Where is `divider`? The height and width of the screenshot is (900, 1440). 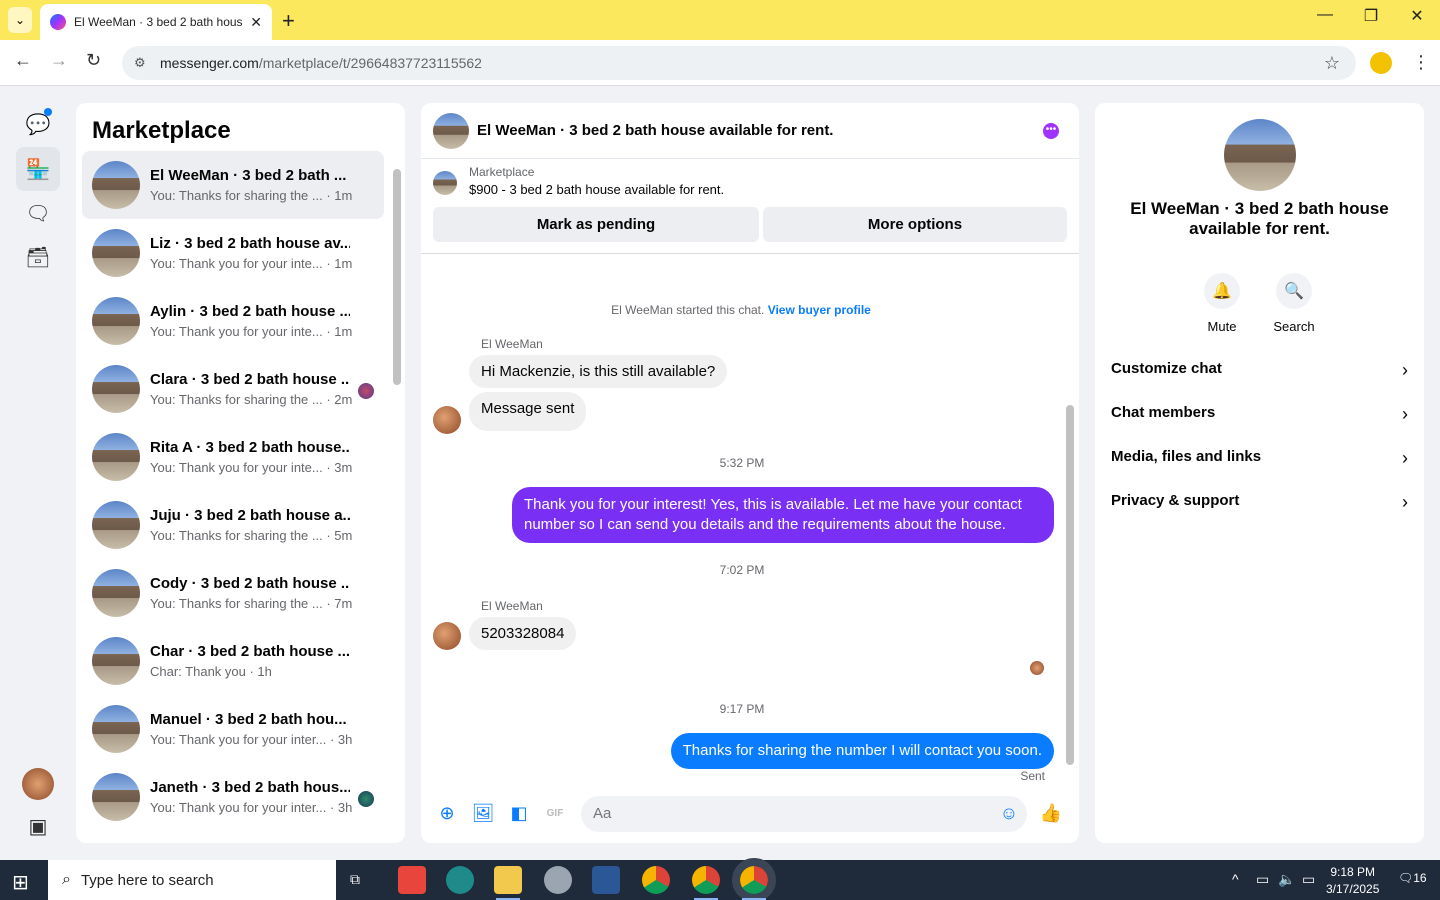
divider is located at coordinates (750, 253).